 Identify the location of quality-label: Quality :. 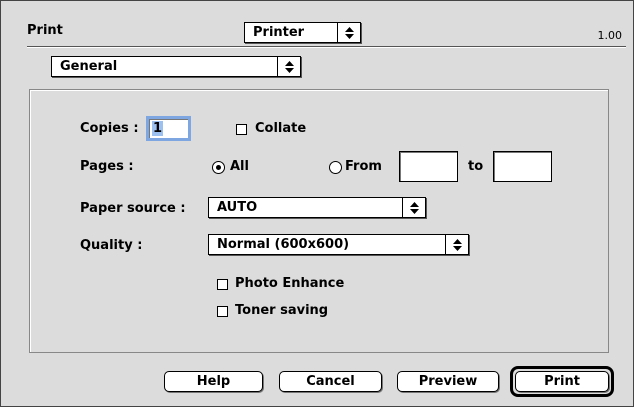
(111, 245).